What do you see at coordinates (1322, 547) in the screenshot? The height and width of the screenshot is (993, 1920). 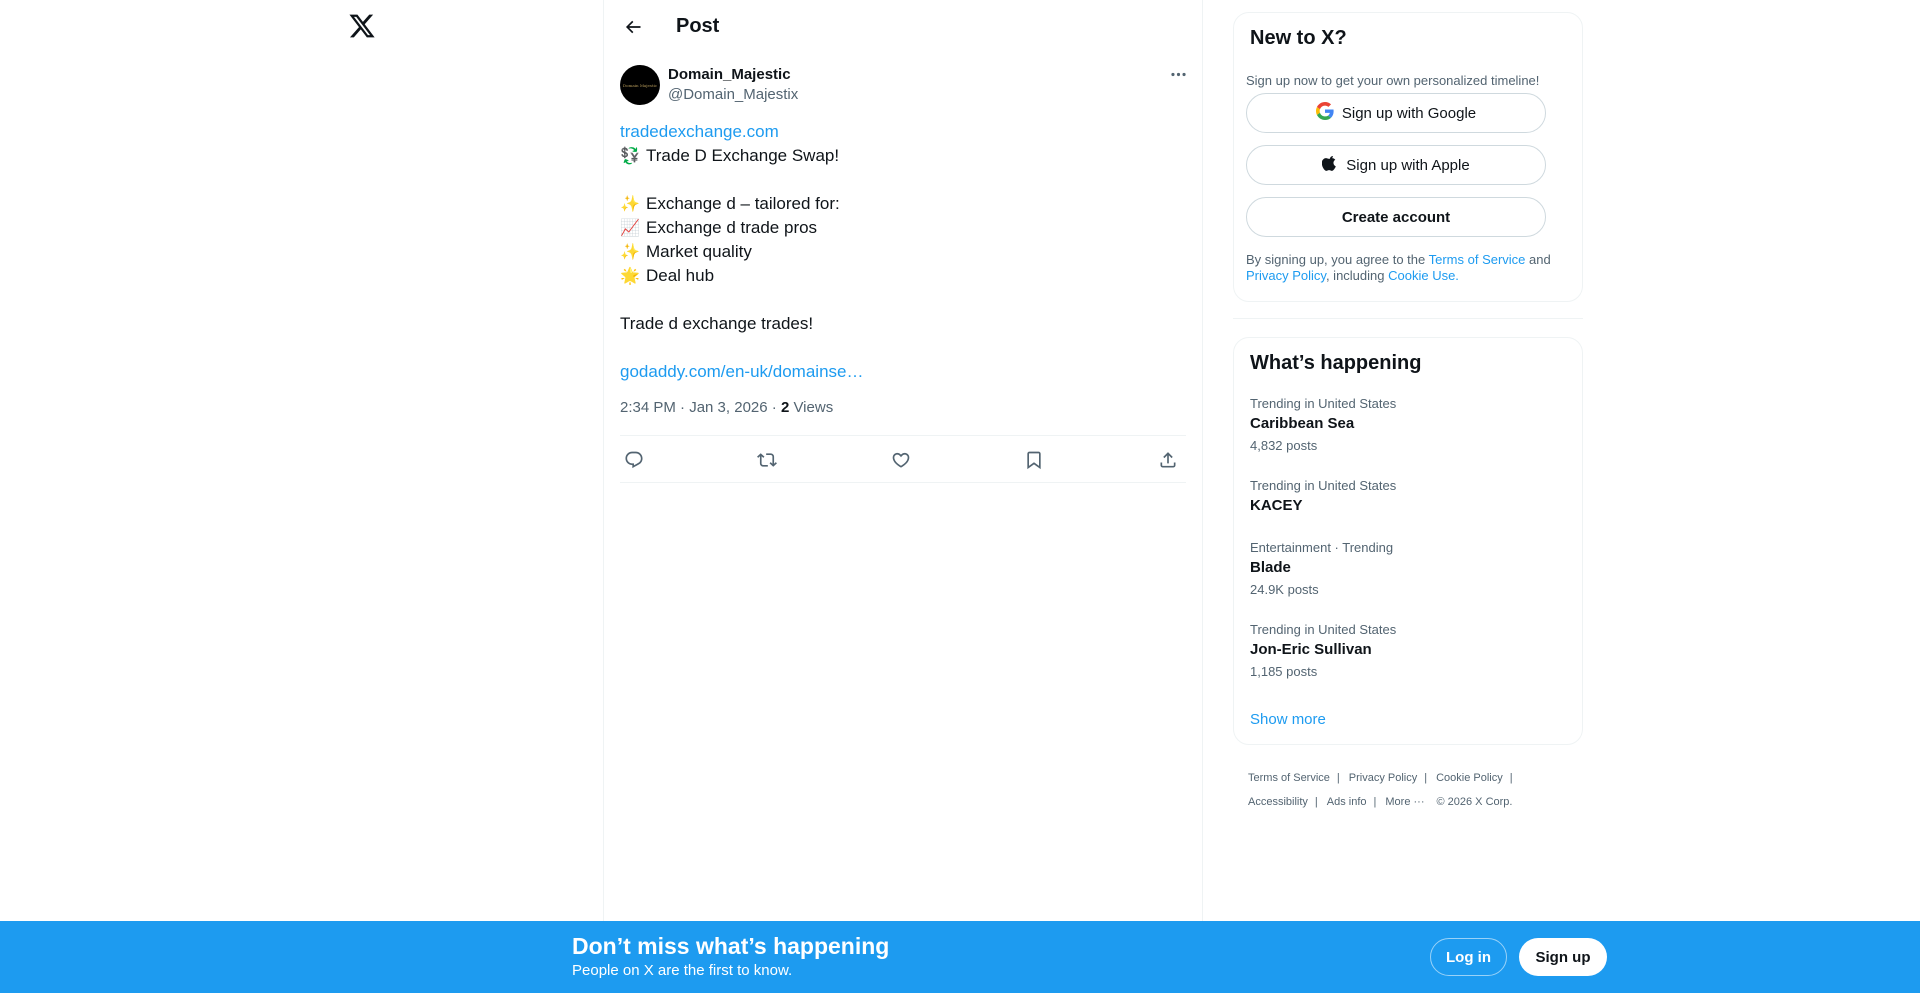 I see `trend-context: Entertainment · Trending` at bounding box center [1322, 547].